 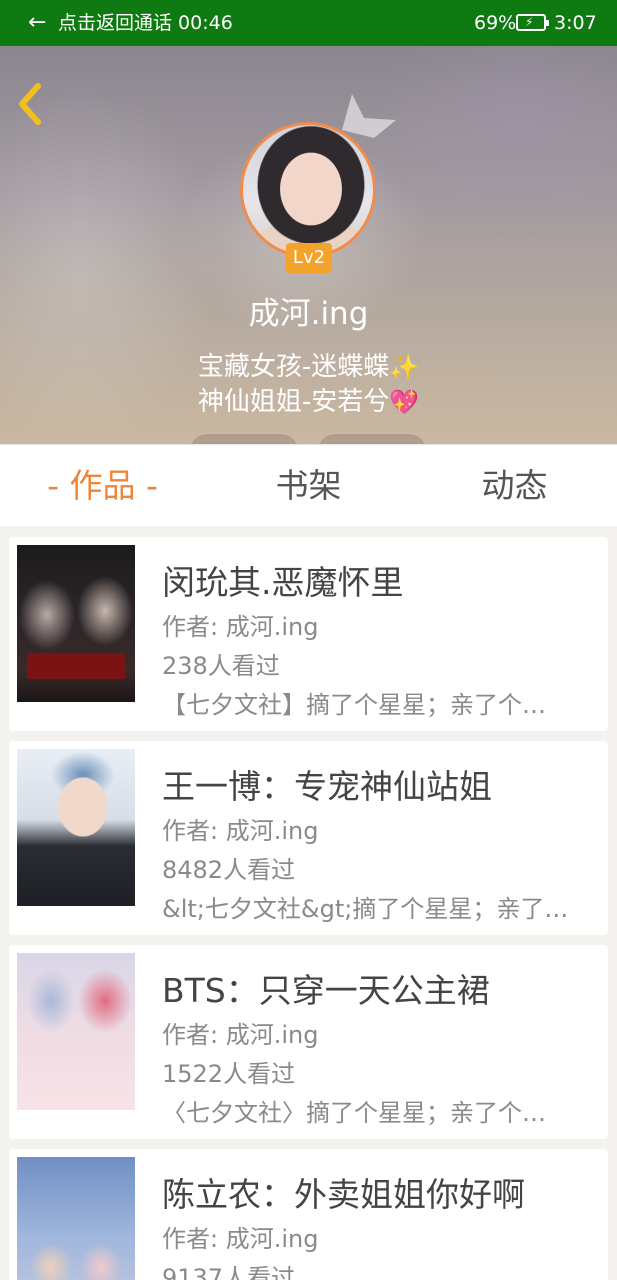 I want to click on chevron-left-icon, so click(x=30, y=104).